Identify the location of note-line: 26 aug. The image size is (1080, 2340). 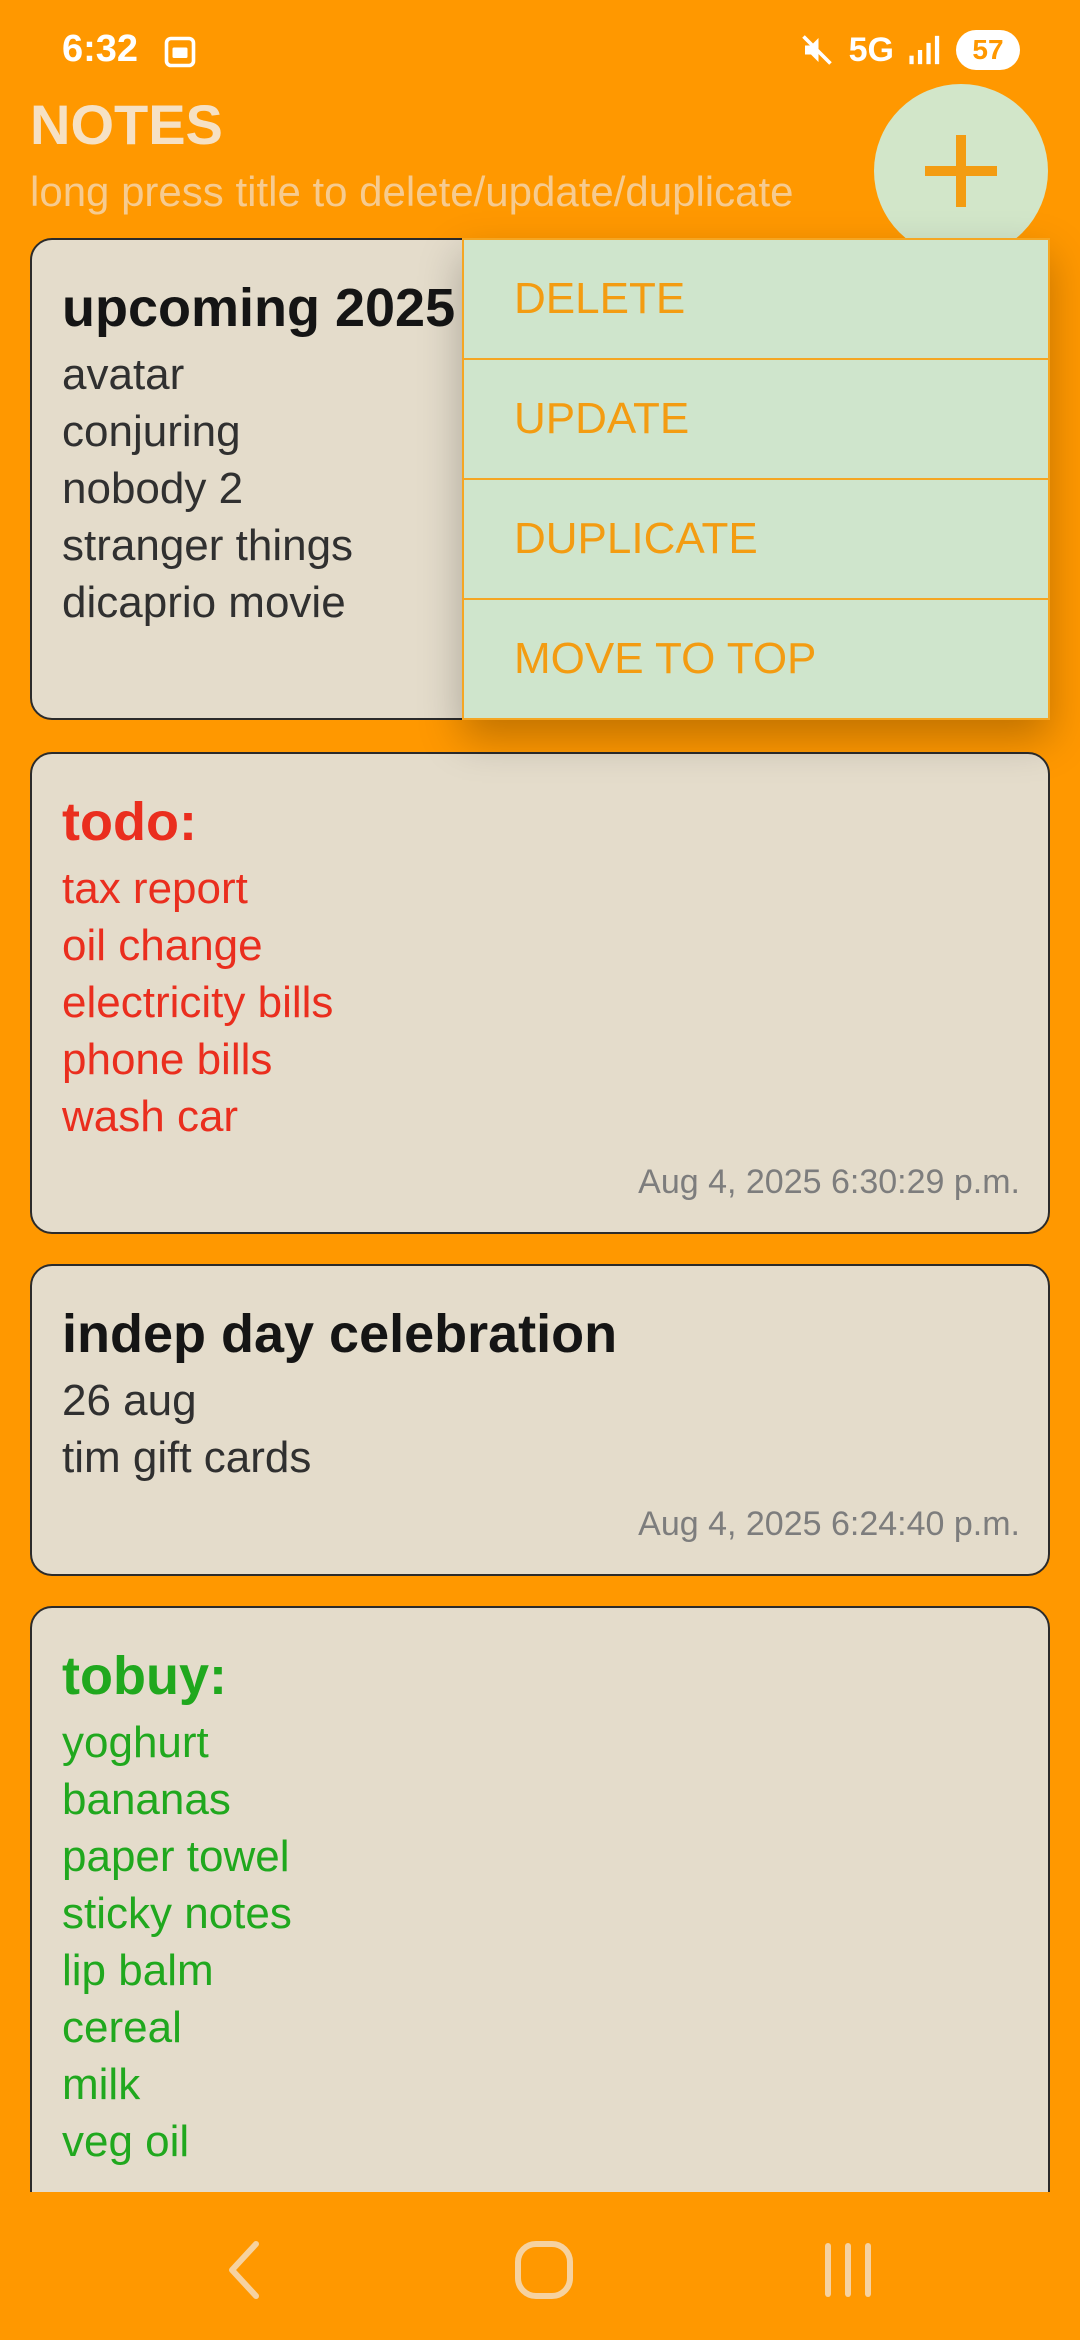
(129, 1400).